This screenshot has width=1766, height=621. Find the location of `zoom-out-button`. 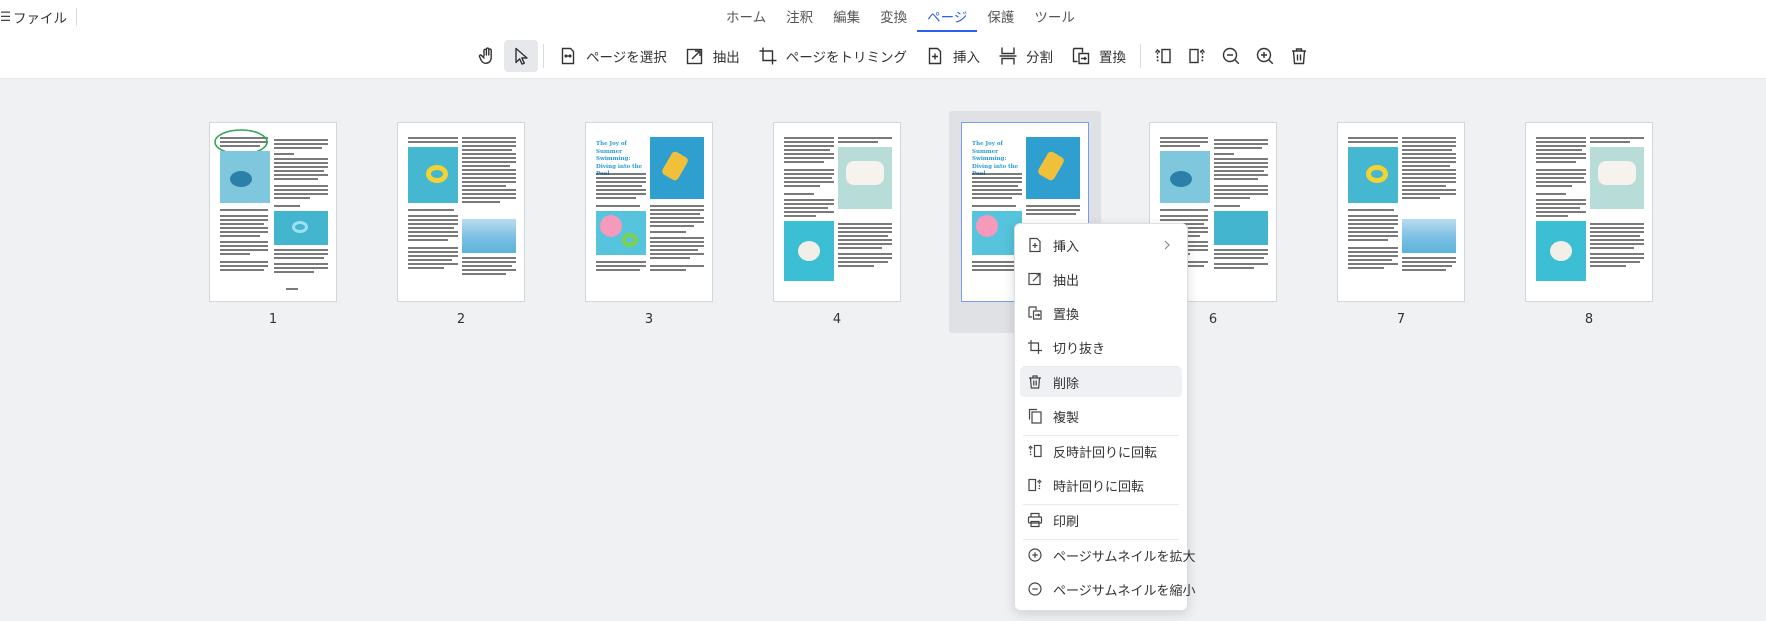

zoom-out-button is located at coordinates (1231, 56).